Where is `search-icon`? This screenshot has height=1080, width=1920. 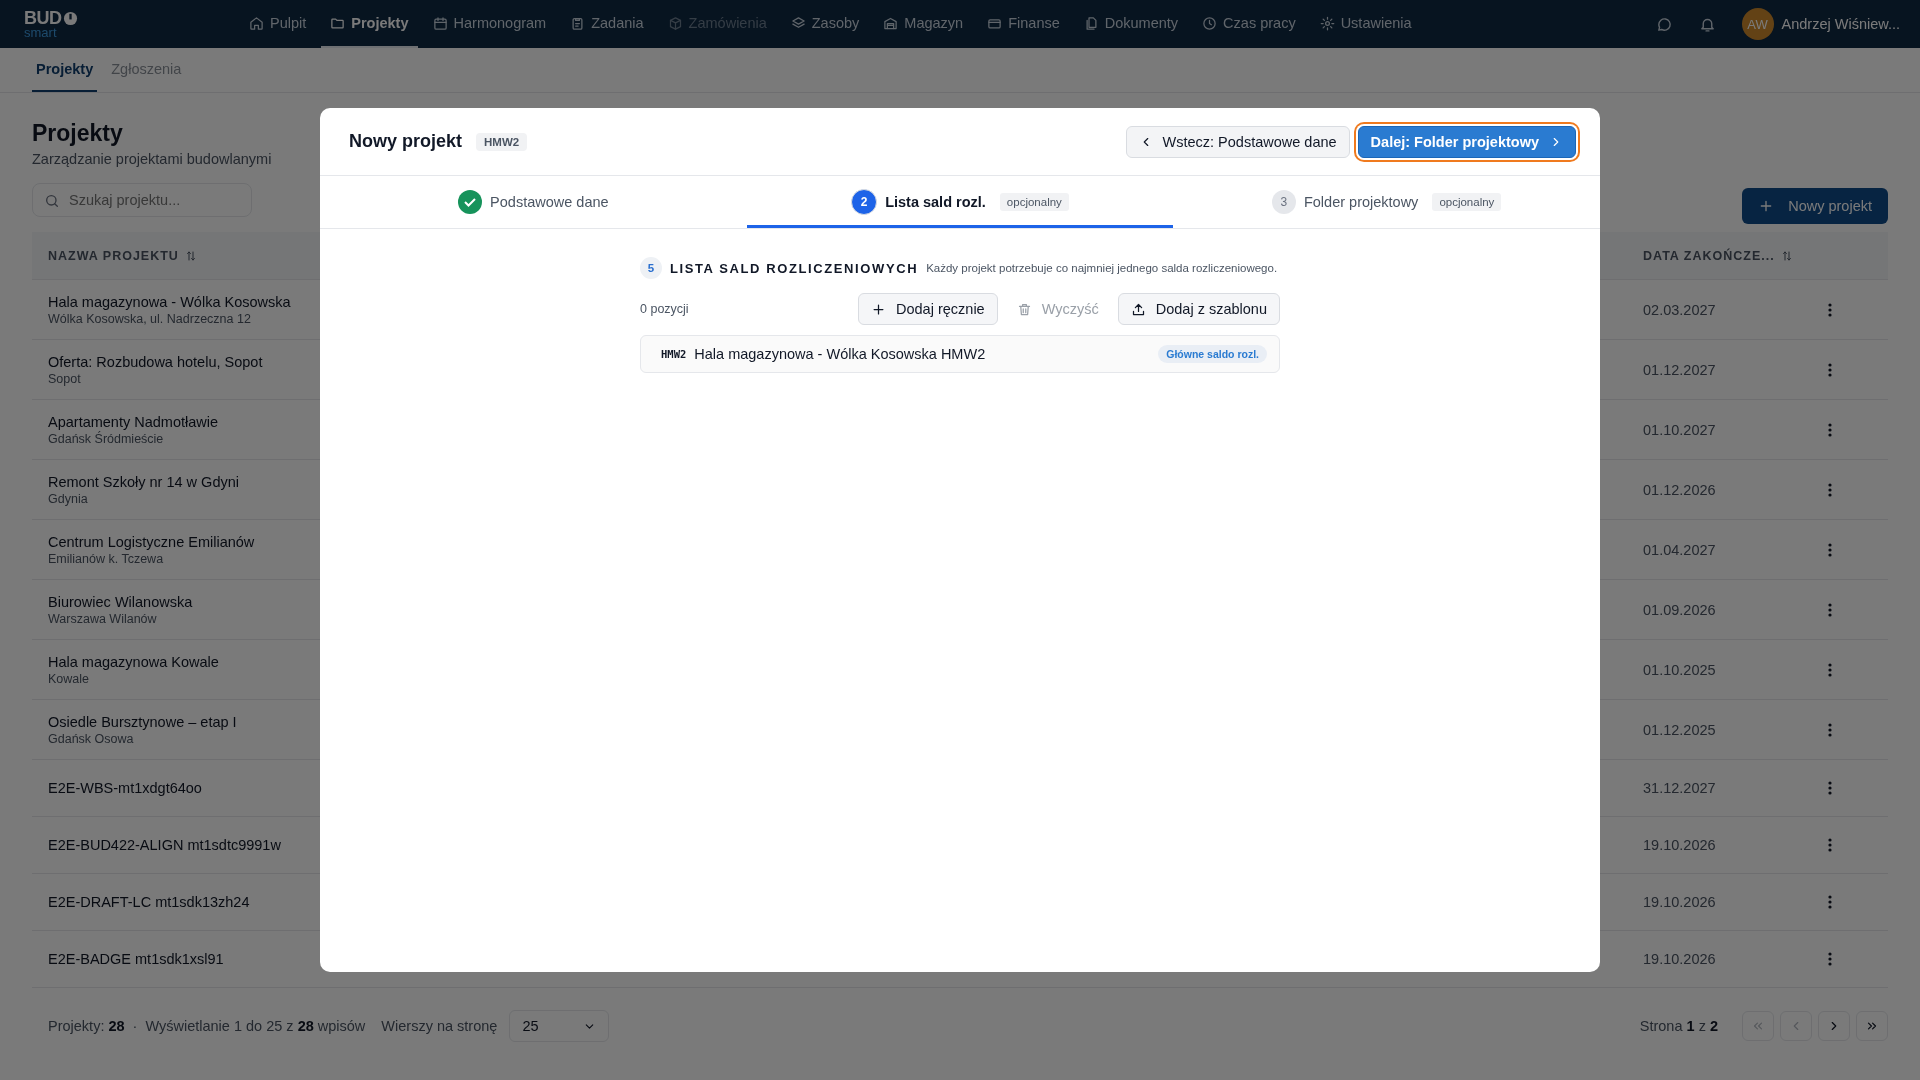 search-icon is located at coordinates (52, 201).